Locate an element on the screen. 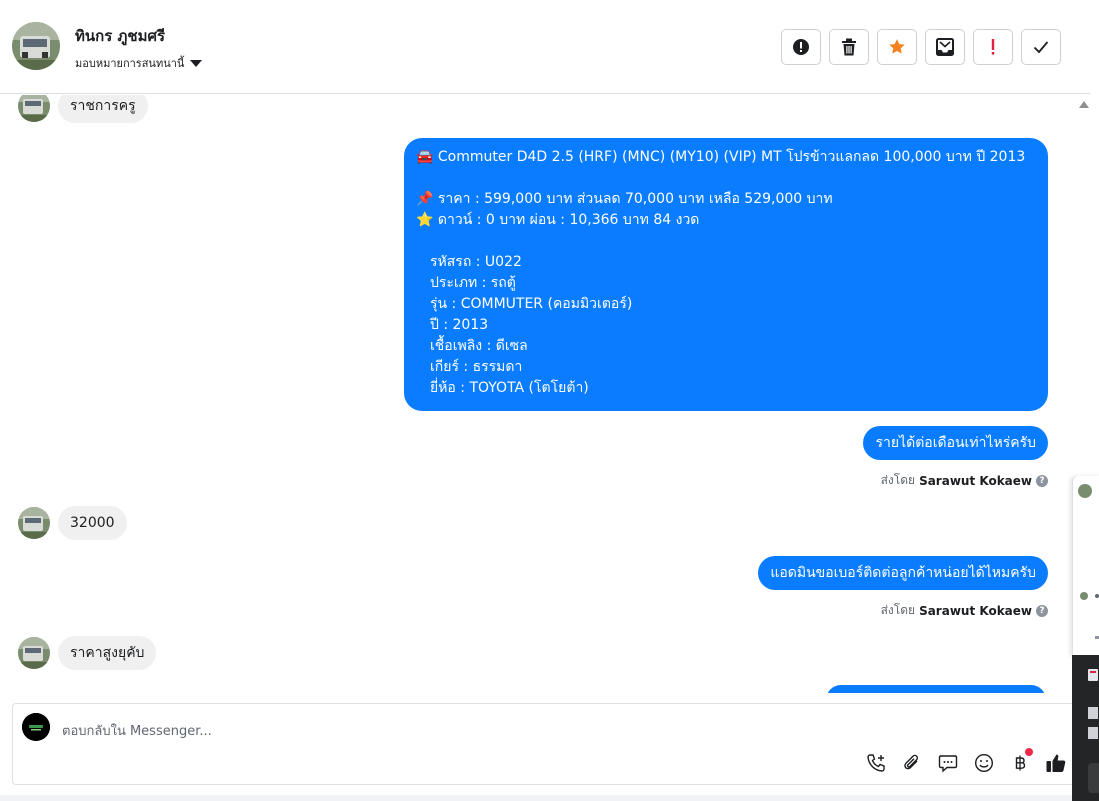  star-icon is located at coordinates (897, 46).